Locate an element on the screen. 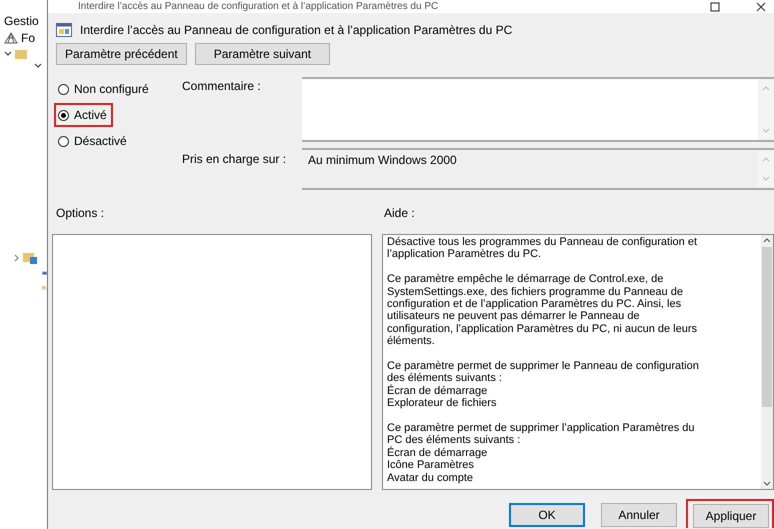  policy-title: Interdire l’accès au Panneau de configuration et à l’application Paramètres du PC is located at coordinates (296, 30).